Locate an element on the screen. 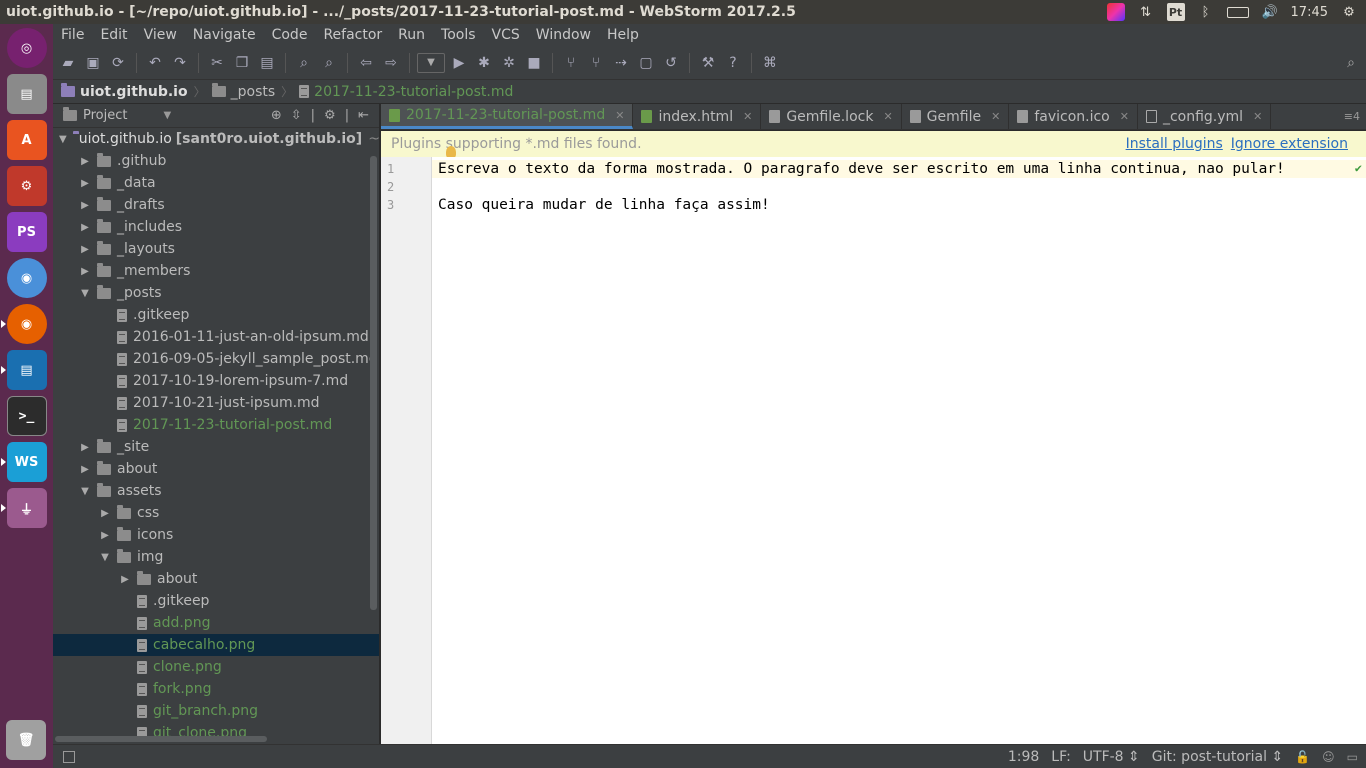 The image size is (1366, 768). back-icon: ⇦ is located at coordinates (366, 63).